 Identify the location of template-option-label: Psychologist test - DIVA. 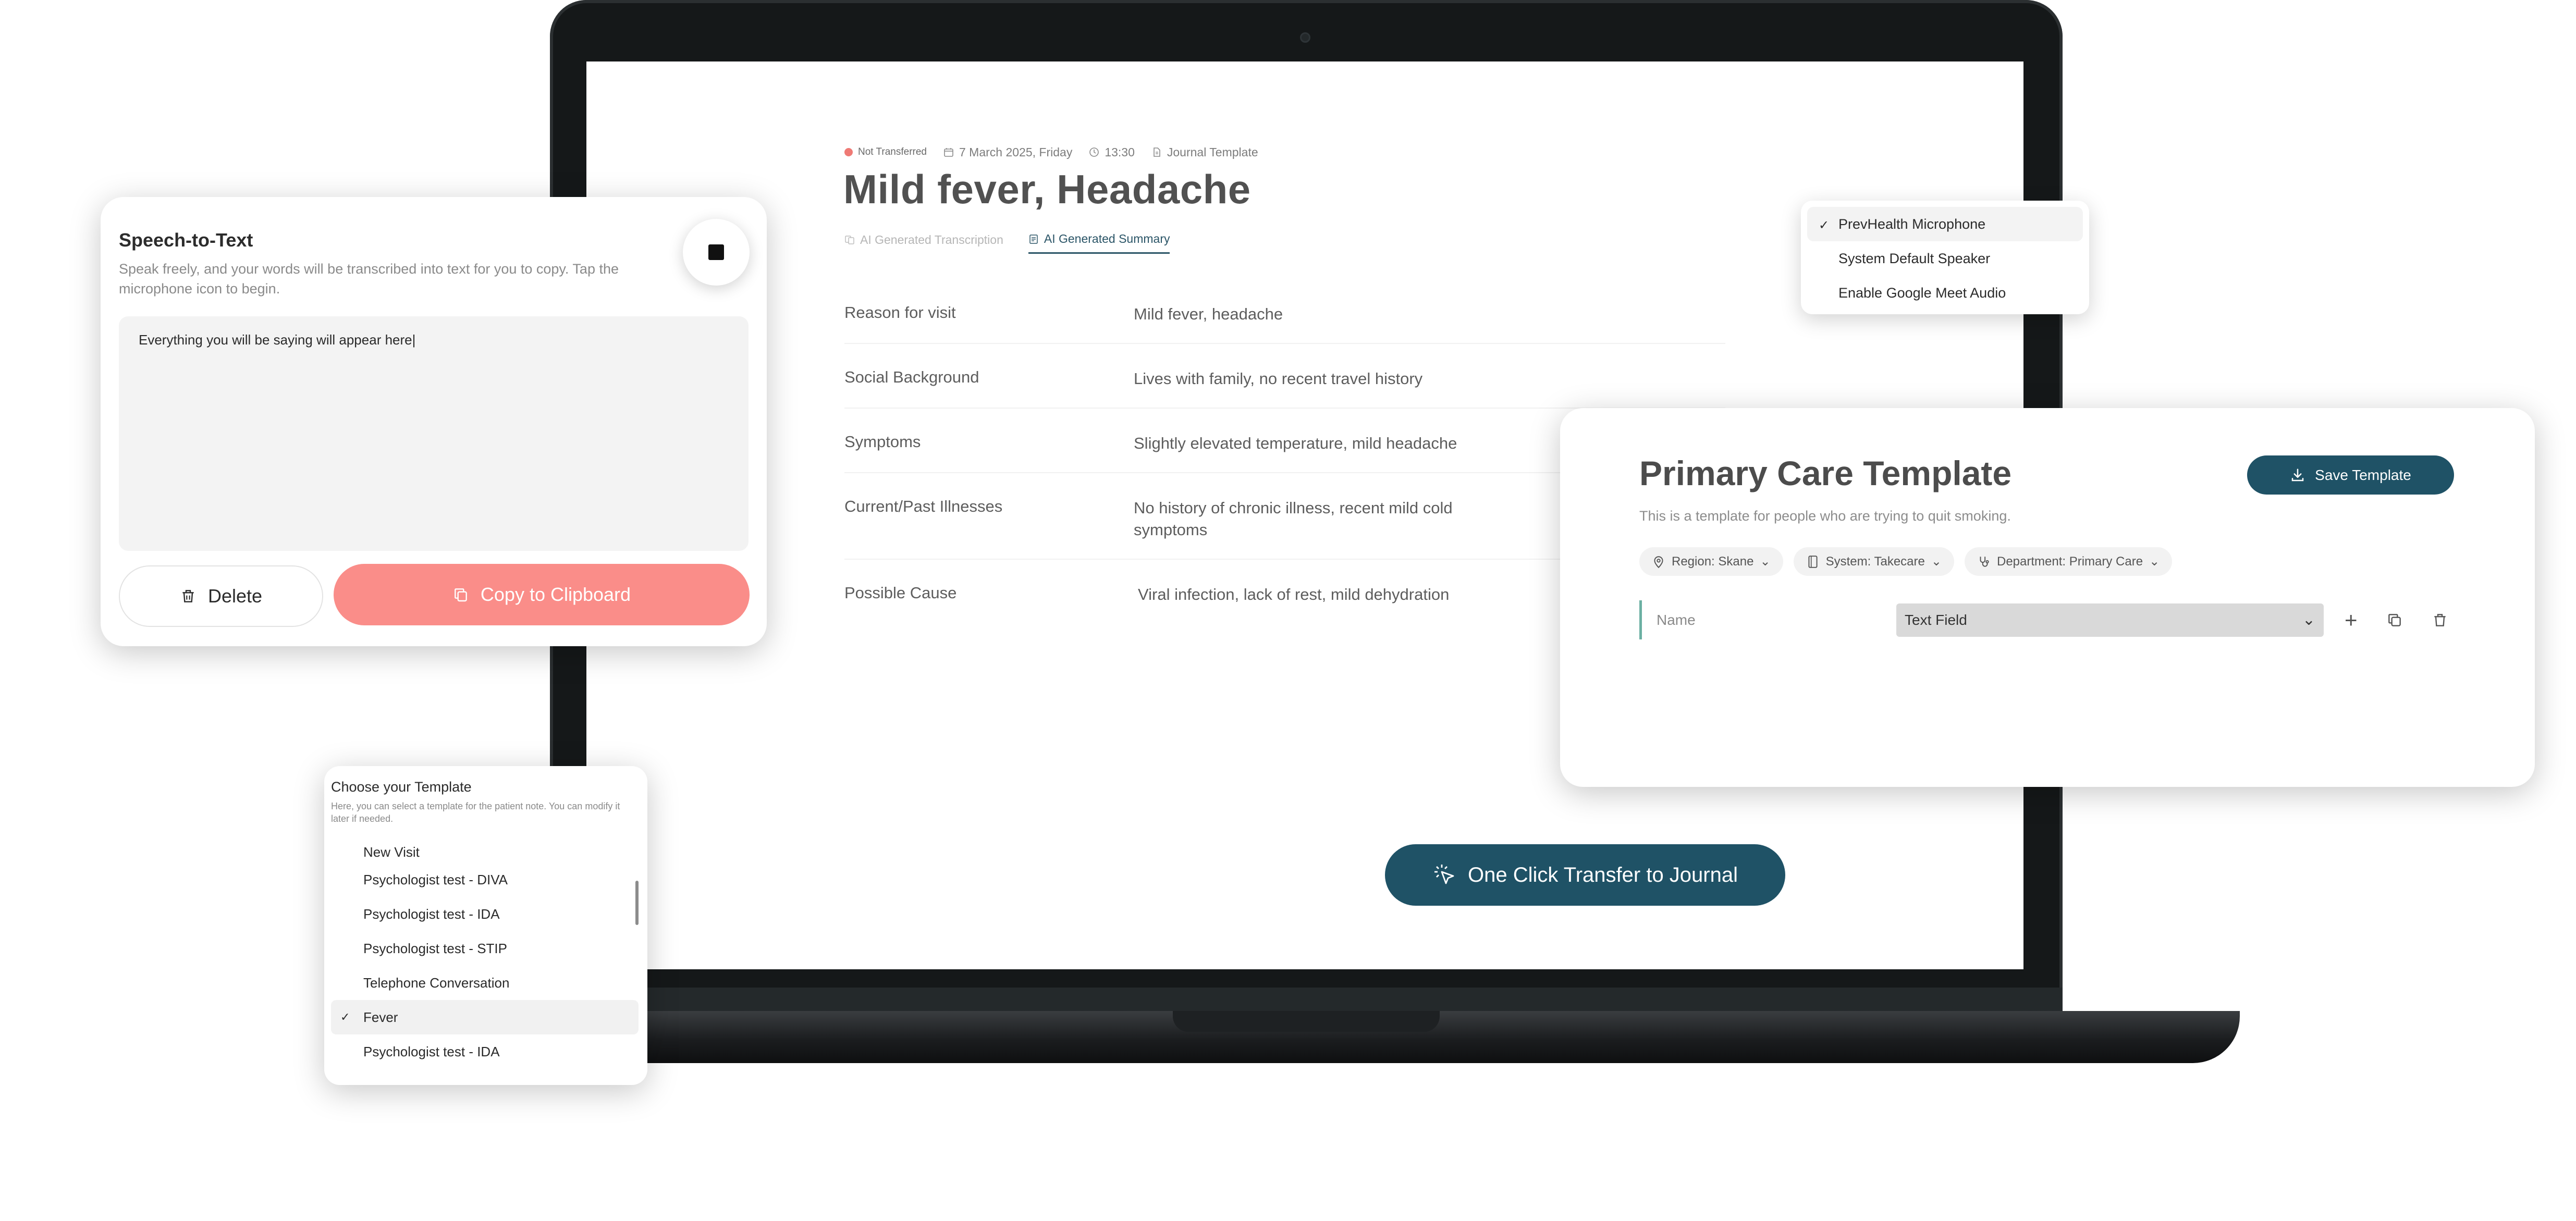
(435, 879).